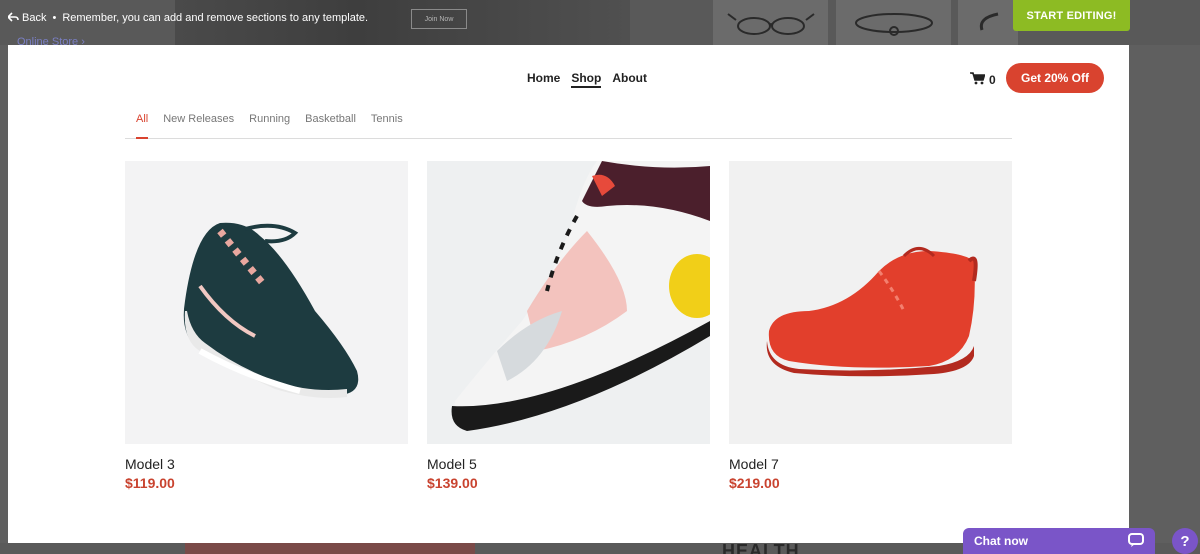 The image size is (1200, 554). What do you see at coordinates (754, 483) in the screenshot?
I see `product-price: $219.00` at bounding box center [754, 483].